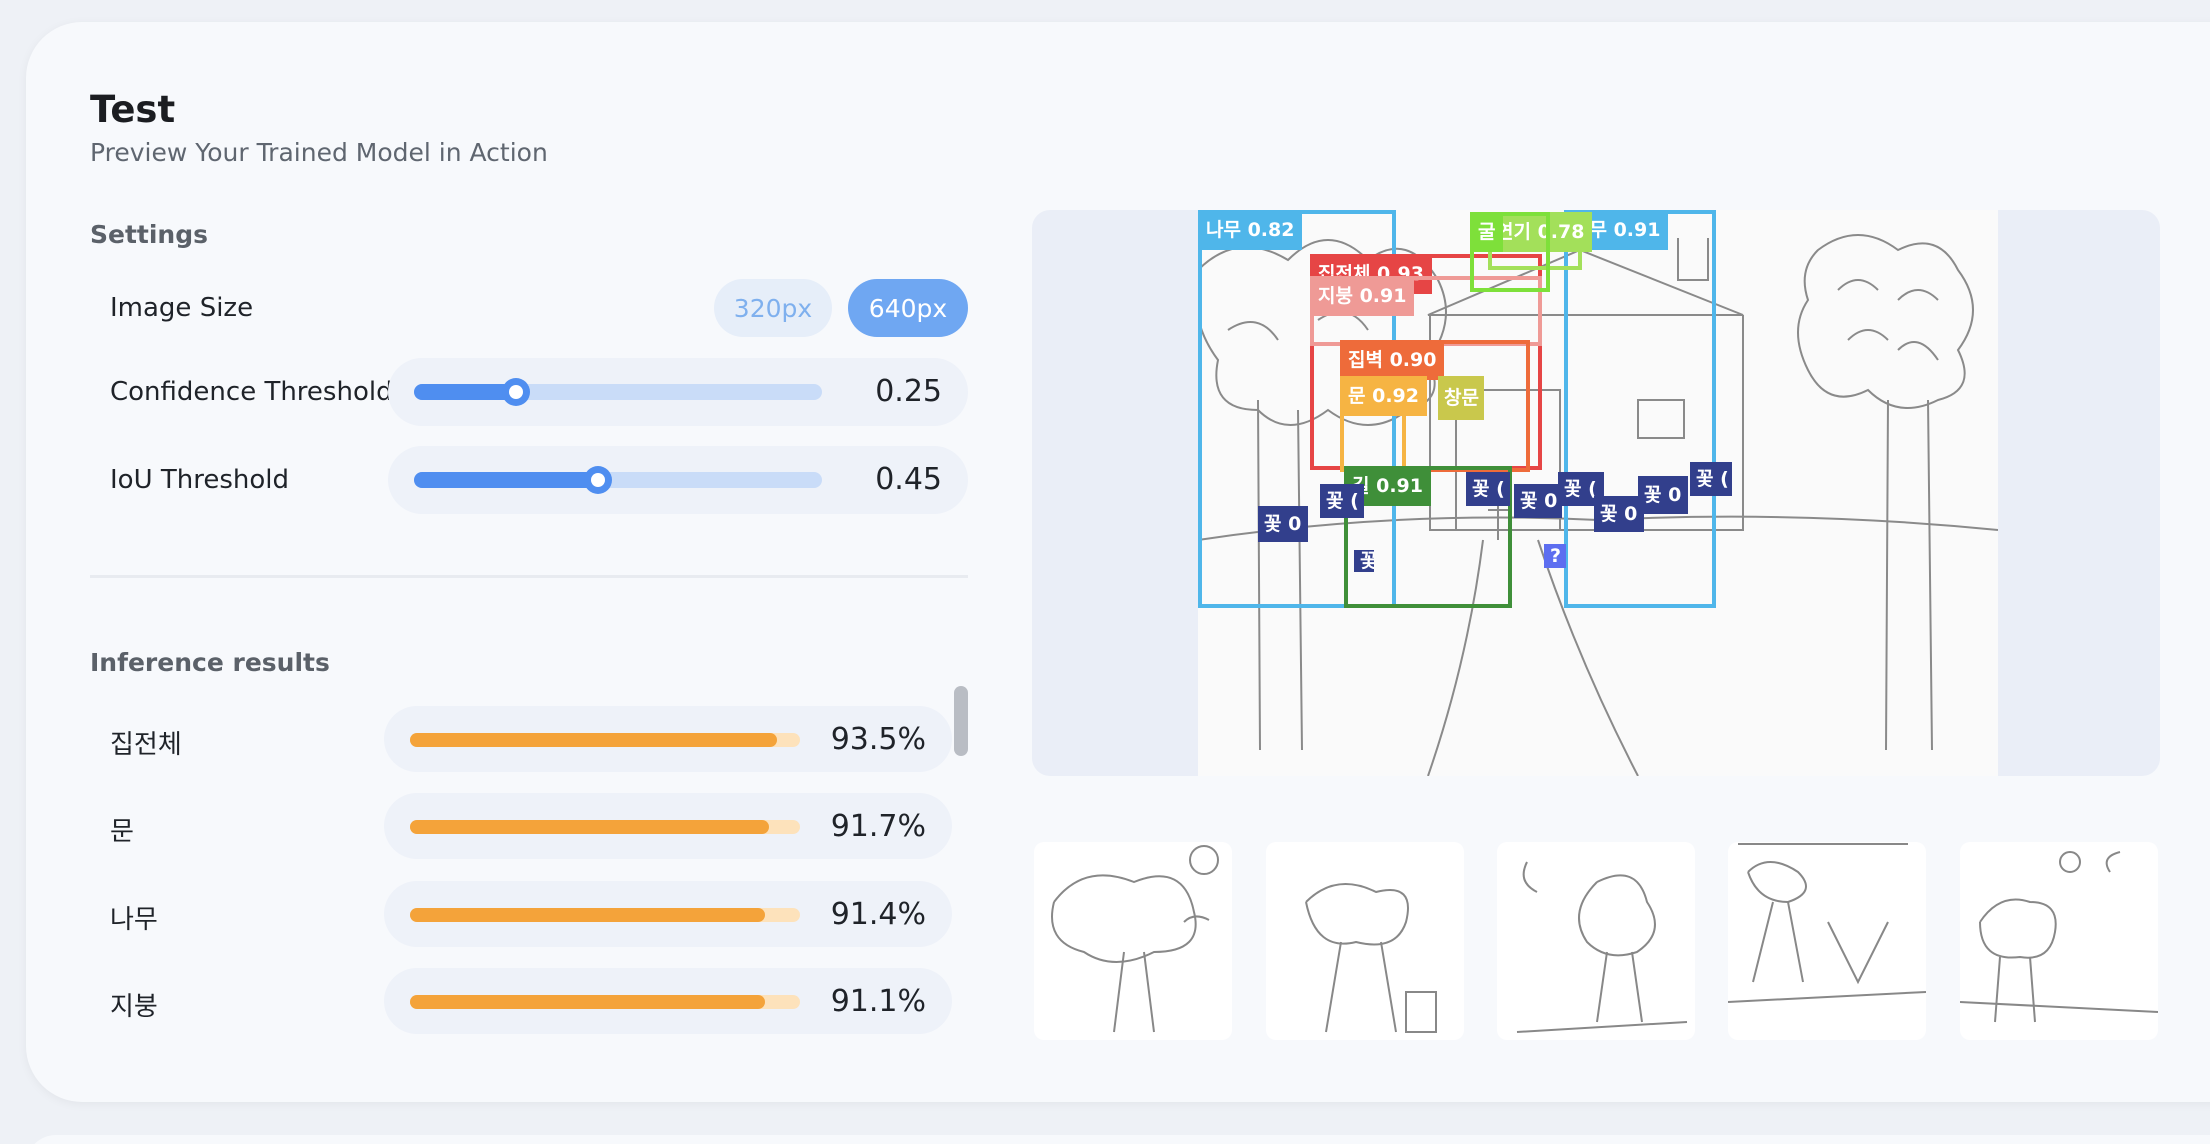  I want to click on iou-slider: 0.45, so click(678, 480).